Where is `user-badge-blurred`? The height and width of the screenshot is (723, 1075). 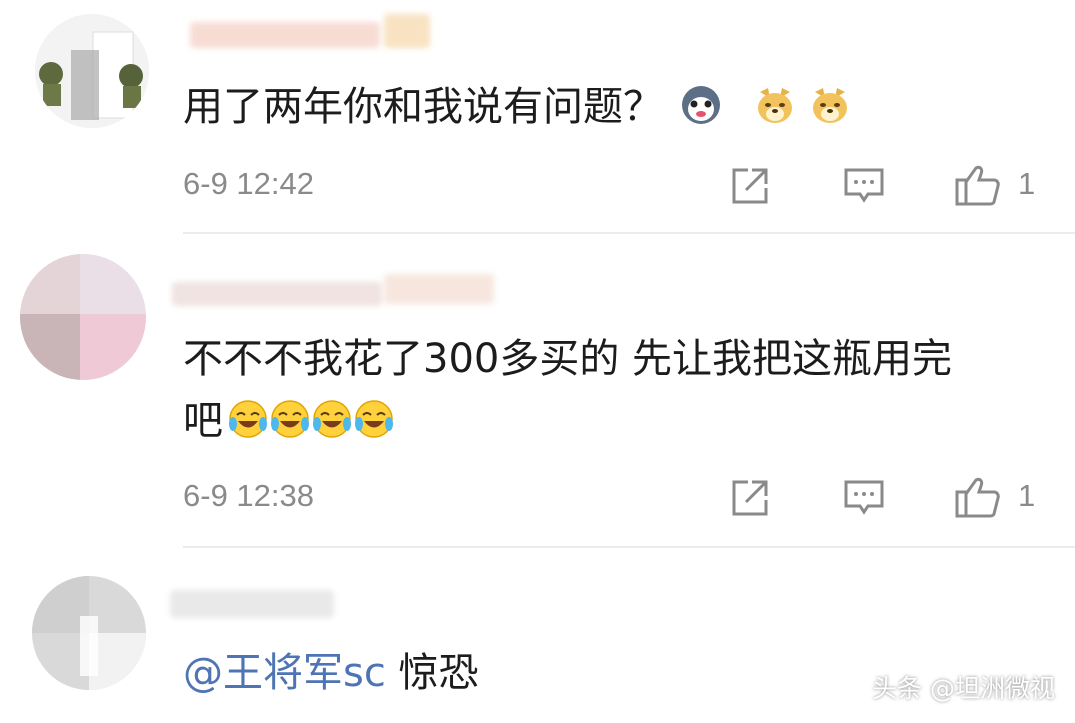
user-badge-blurred is located at coordinates (407, 31).